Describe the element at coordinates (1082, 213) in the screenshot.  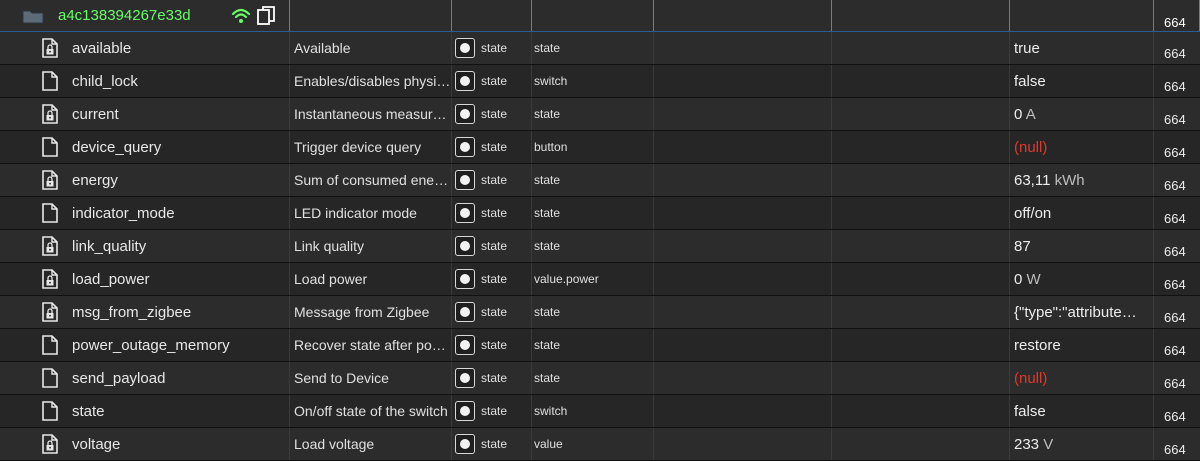
I see `value-cell: off/on` at that location.